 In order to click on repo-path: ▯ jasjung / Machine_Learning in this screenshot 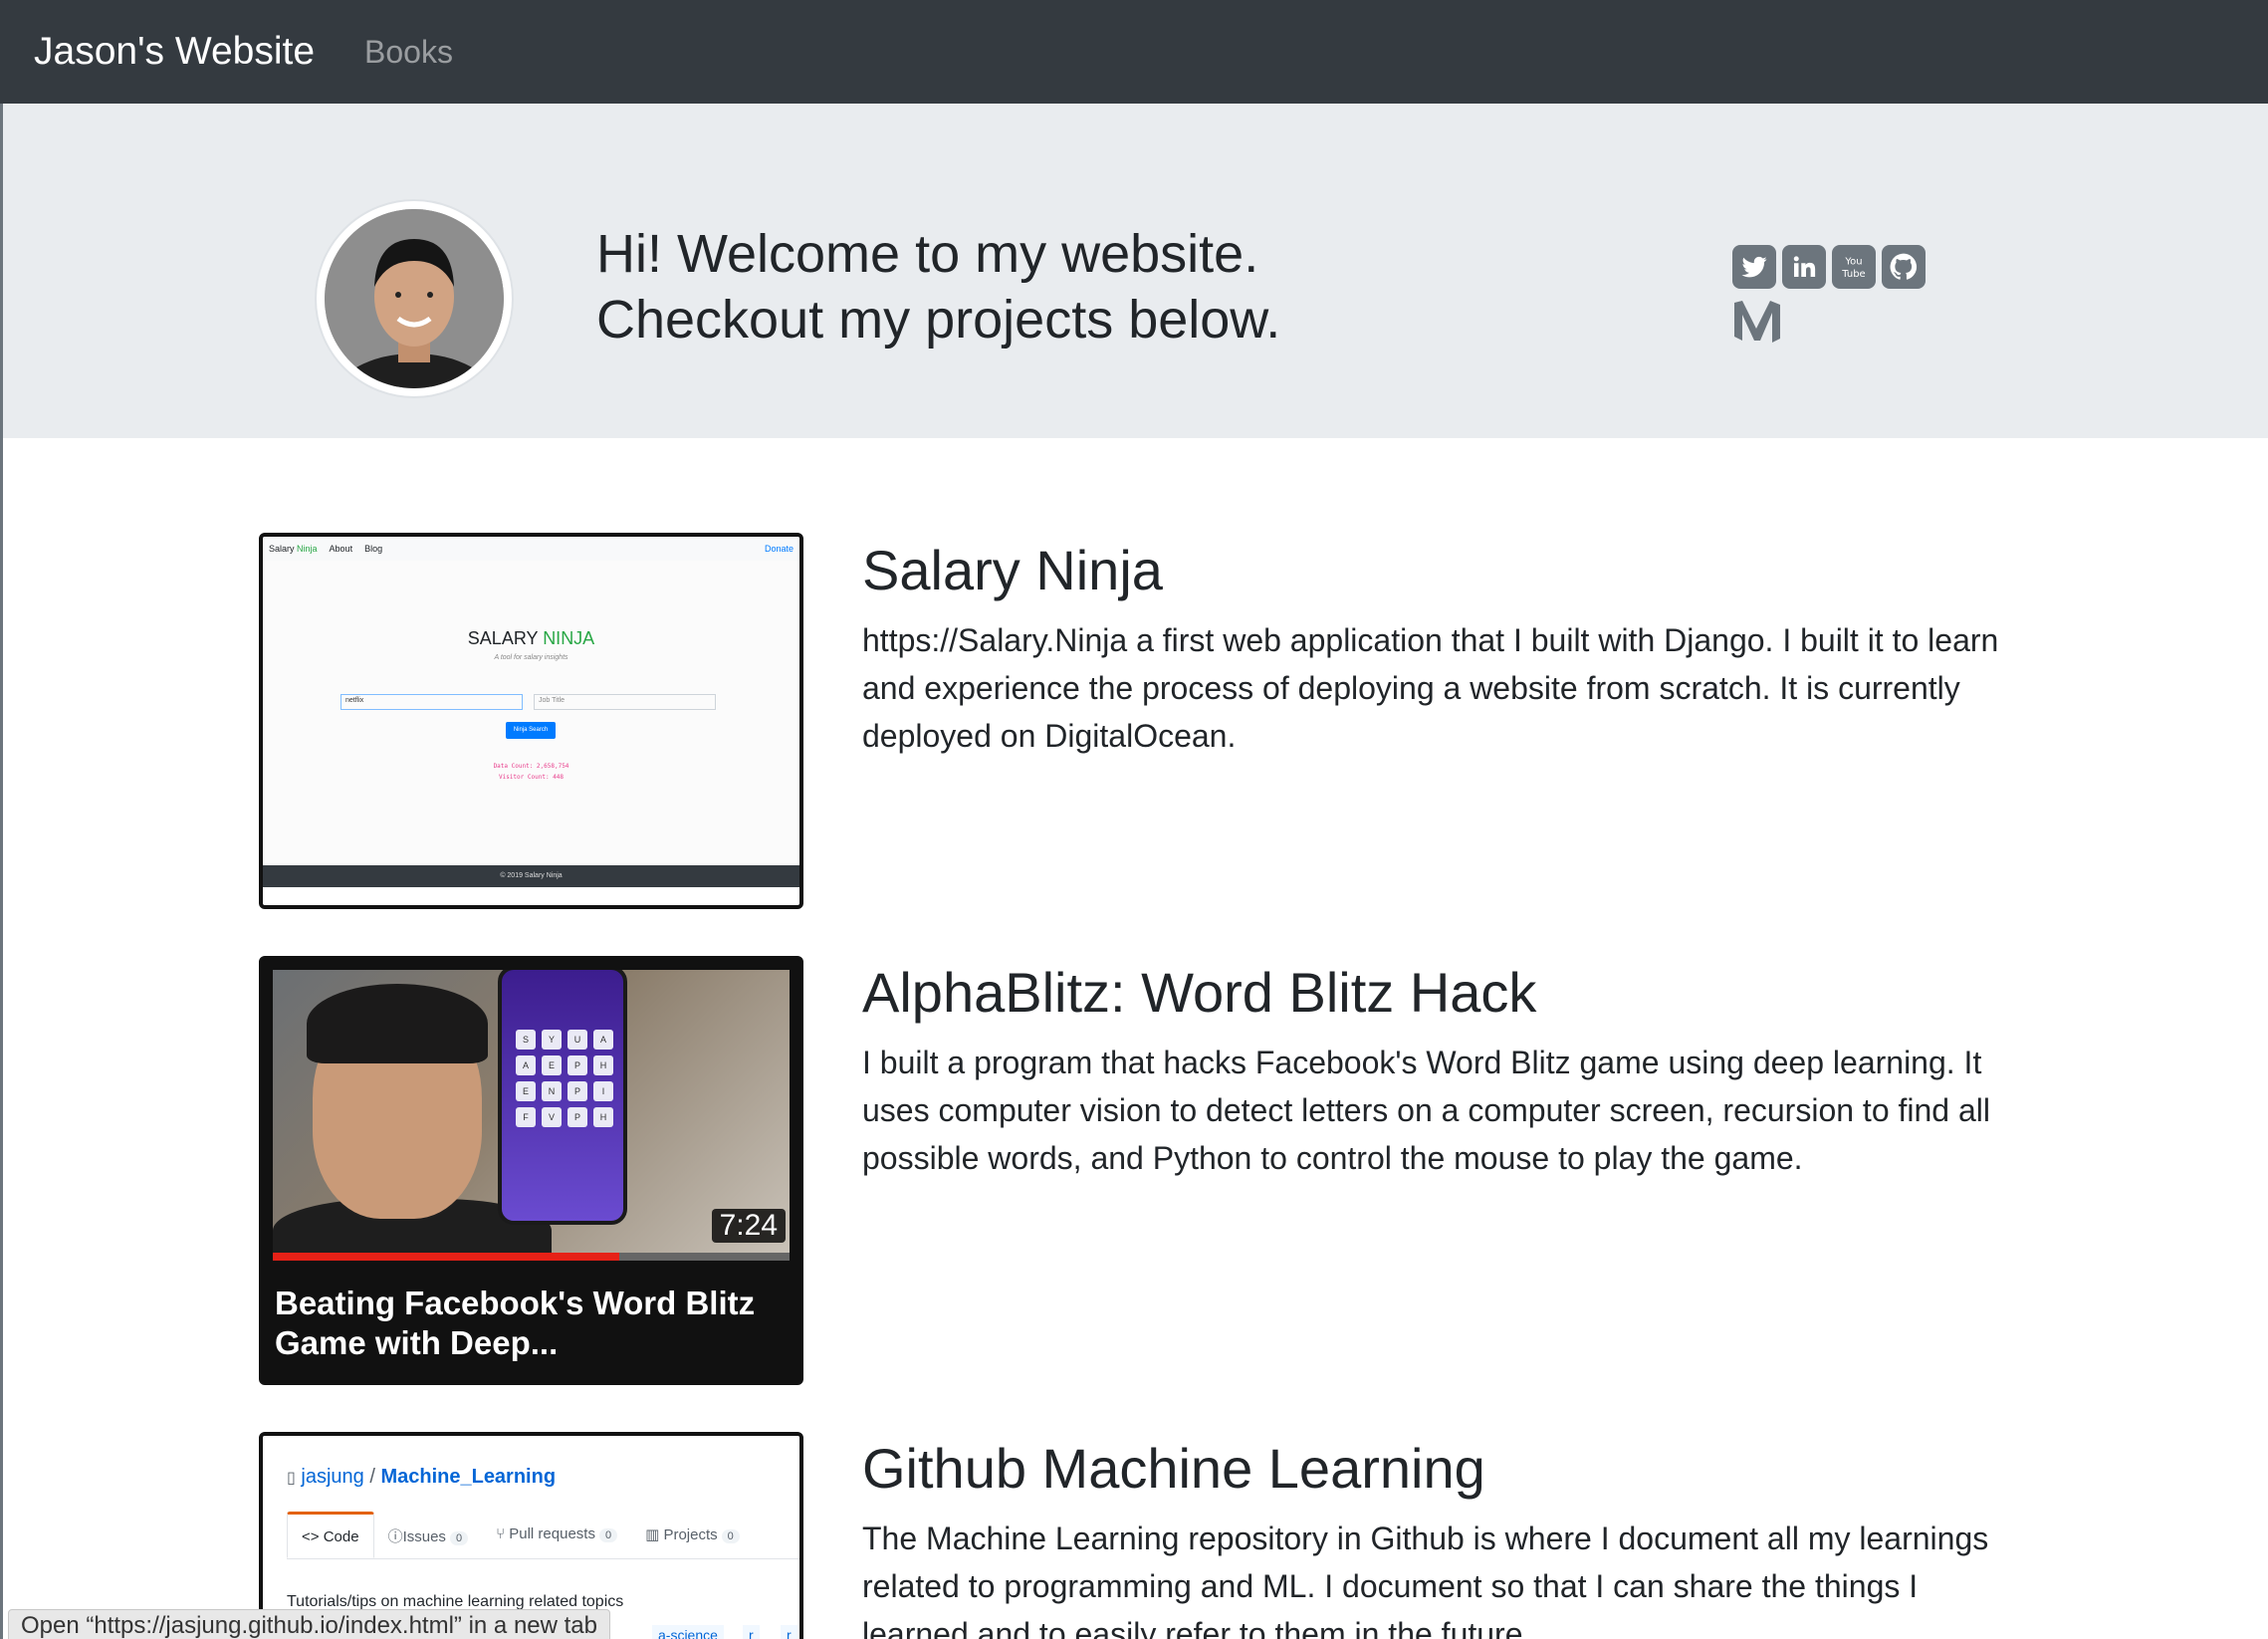, I will do `click(421, 1477)`.